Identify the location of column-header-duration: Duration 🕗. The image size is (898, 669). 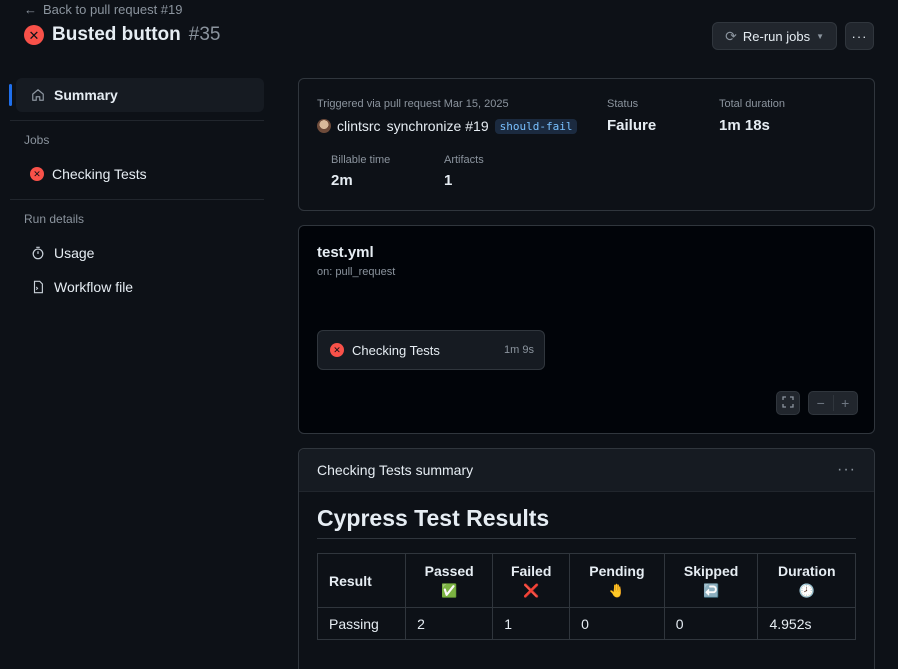
(806, 580).